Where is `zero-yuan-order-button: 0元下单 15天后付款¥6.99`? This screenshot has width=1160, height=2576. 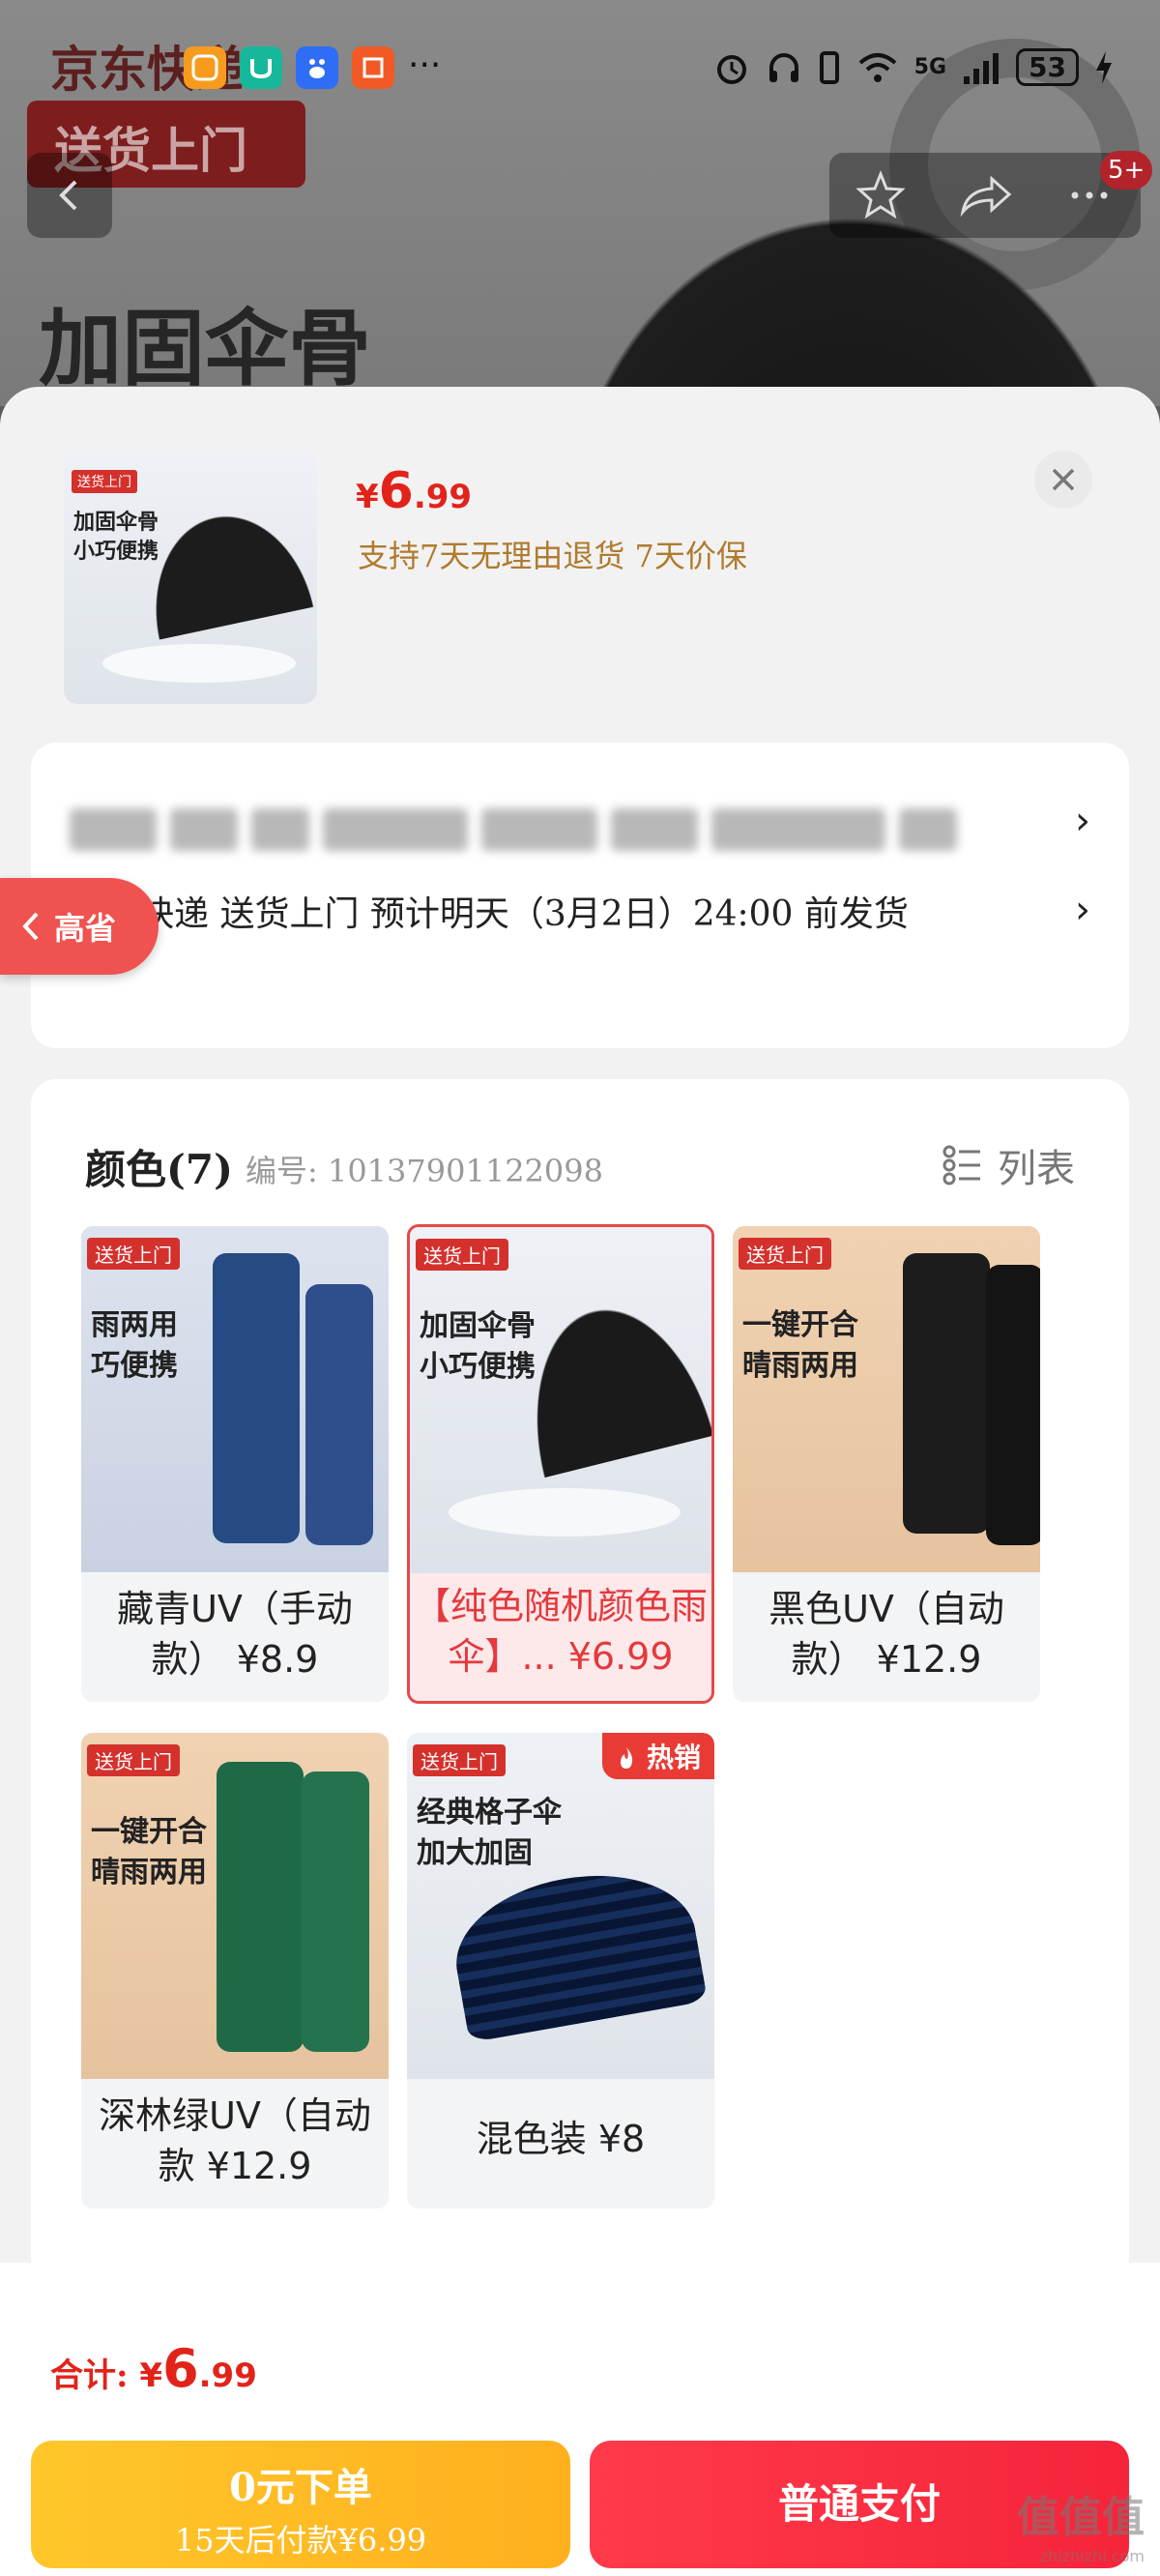
zero-yuan-order-button: 0元下单 15天后付款¥6.99 is located at coordinates (300, 2504).